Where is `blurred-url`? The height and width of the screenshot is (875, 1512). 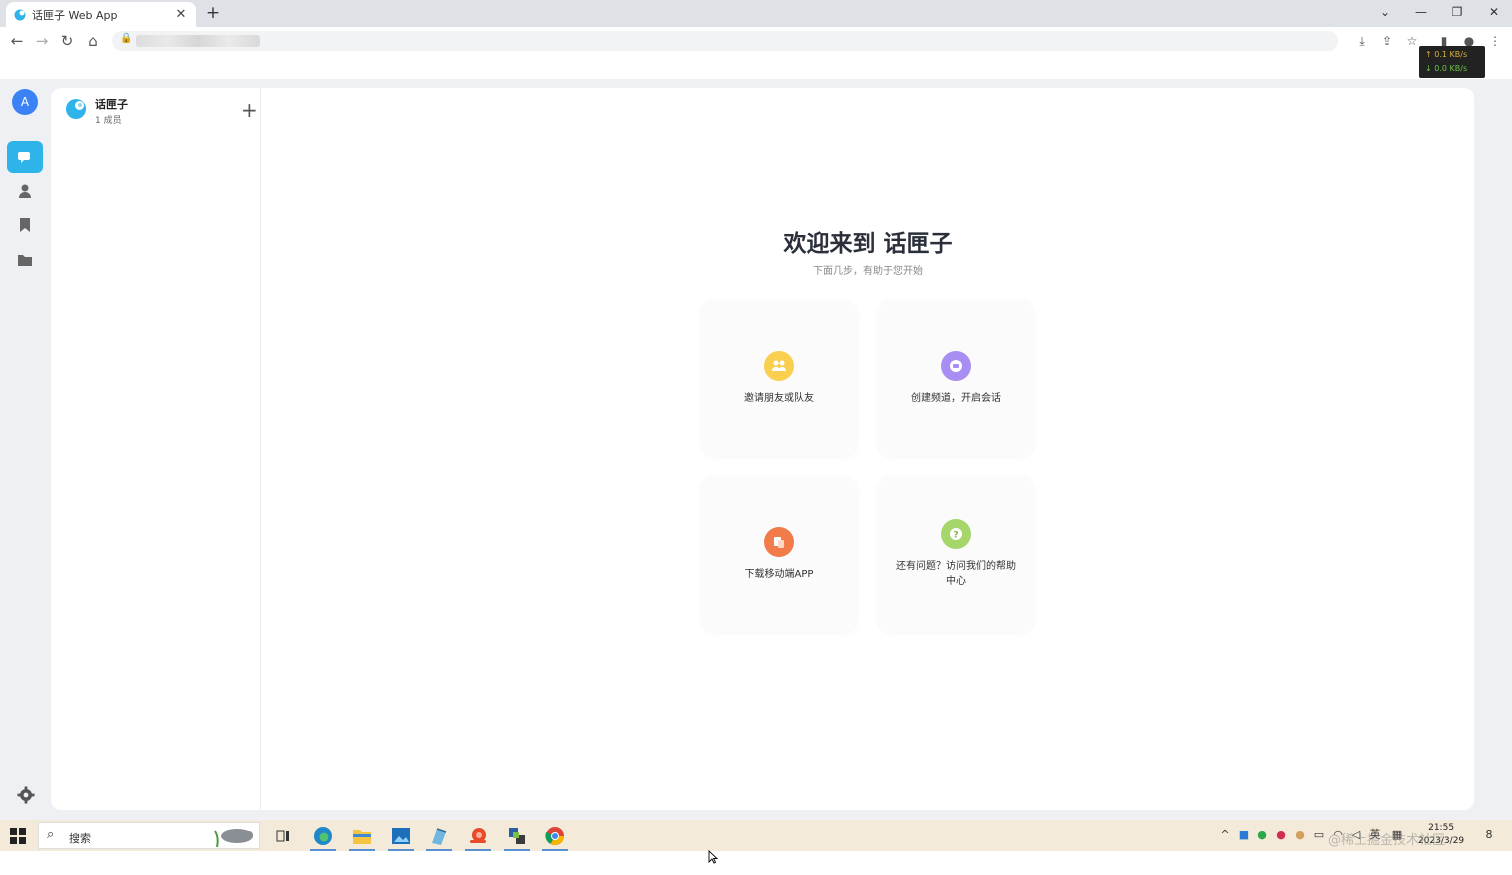 blurred-url is located at coordinates (198, 41).